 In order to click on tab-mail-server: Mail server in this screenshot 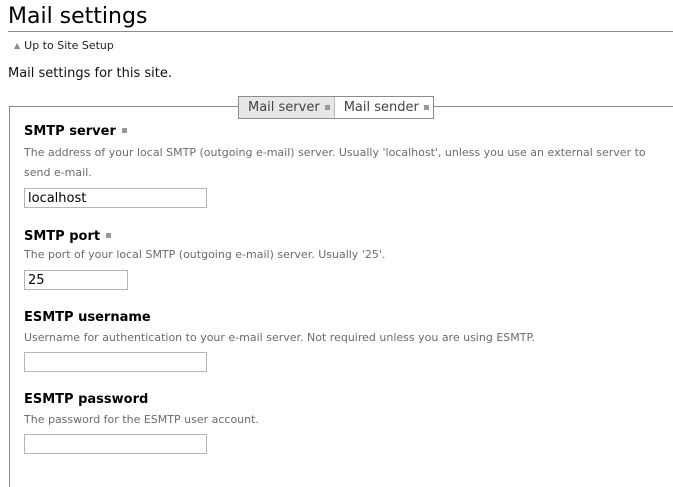, I will do `click(286, 107)`.